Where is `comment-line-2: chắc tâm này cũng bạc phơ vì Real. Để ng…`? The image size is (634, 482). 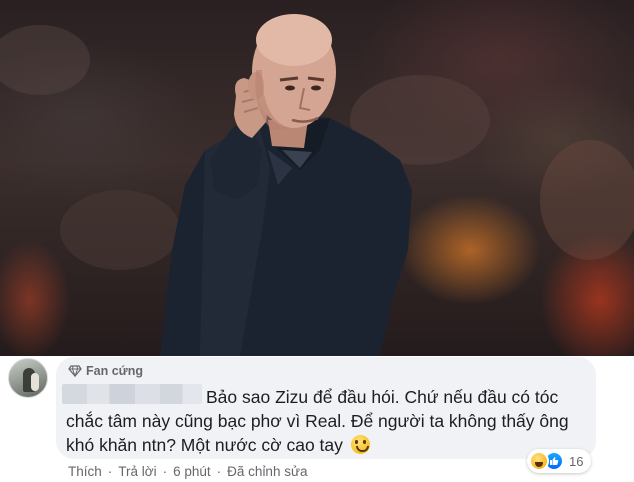
comment-line-2: chắc tâm này cũng bạc phơ vì Real. Để ng… is located at coordinates (317, 421).